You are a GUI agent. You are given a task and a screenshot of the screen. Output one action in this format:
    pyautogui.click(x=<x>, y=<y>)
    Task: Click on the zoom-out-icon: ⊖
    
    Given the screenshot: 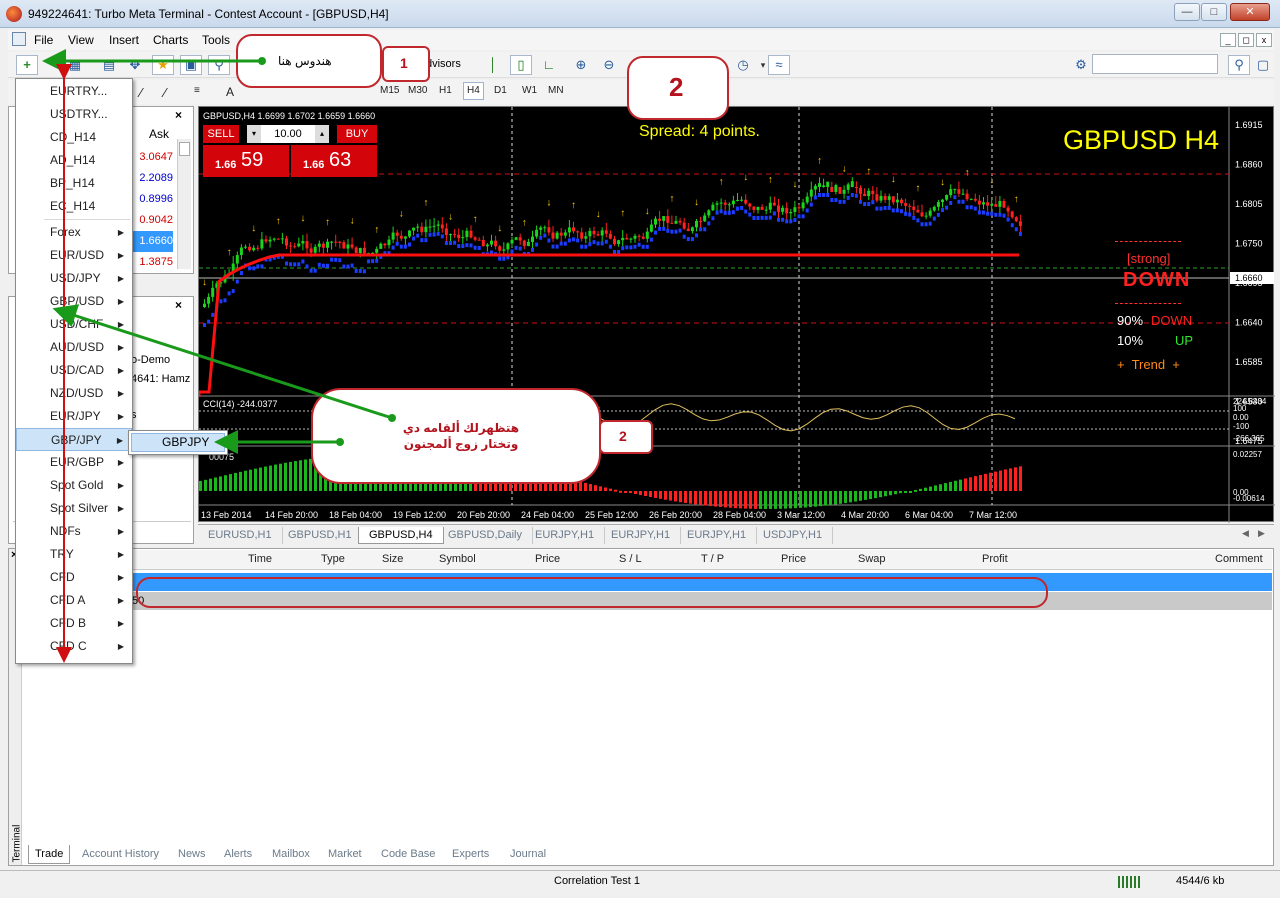 What is the action you would take?
    pyautogui.click(x=609, y=65)
    